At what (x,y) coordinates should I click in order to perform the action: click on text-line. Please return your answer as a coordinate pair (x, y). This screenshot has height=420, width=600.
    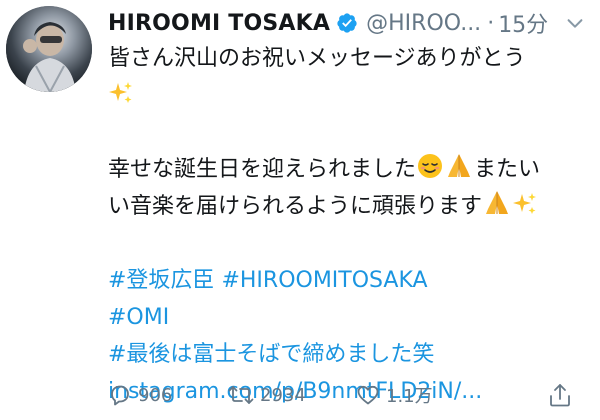
    Looking at the image, I should click on (351, 95).